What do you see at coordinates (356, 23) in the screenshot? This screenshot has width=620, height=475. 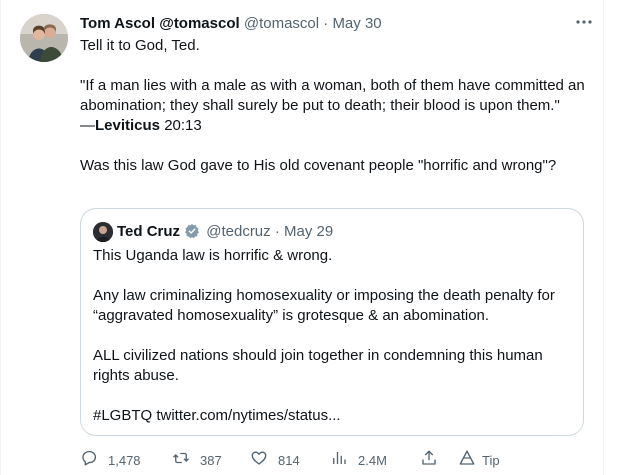 I see `tweet-date: May 30` at bounding box center [356, 23].